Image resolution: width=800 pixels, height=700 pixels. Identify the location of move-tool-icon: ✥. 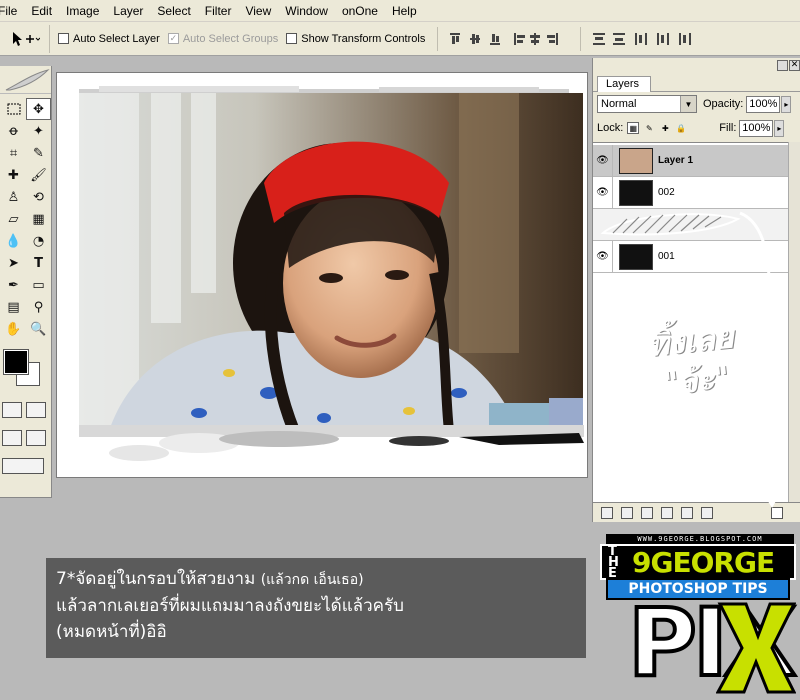
(38, 109).